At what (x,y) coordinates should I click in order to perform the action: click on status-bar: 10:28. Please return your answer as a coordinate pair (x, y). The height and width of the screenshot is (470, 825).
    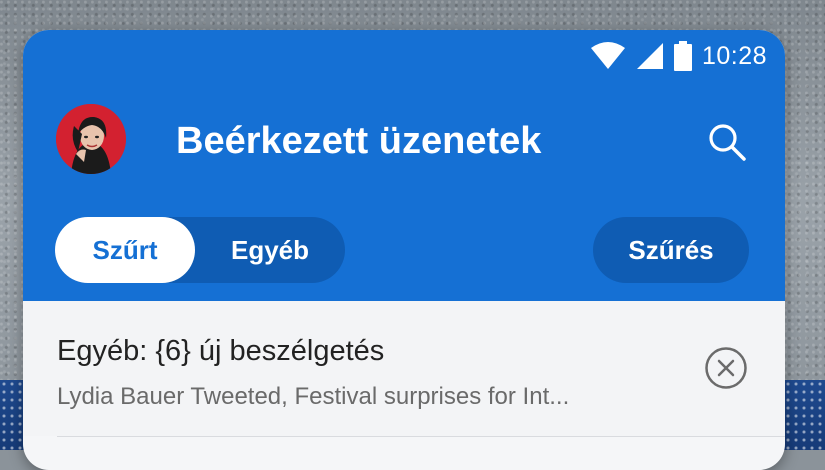
    Looking at the image, I should click on (678, 56).